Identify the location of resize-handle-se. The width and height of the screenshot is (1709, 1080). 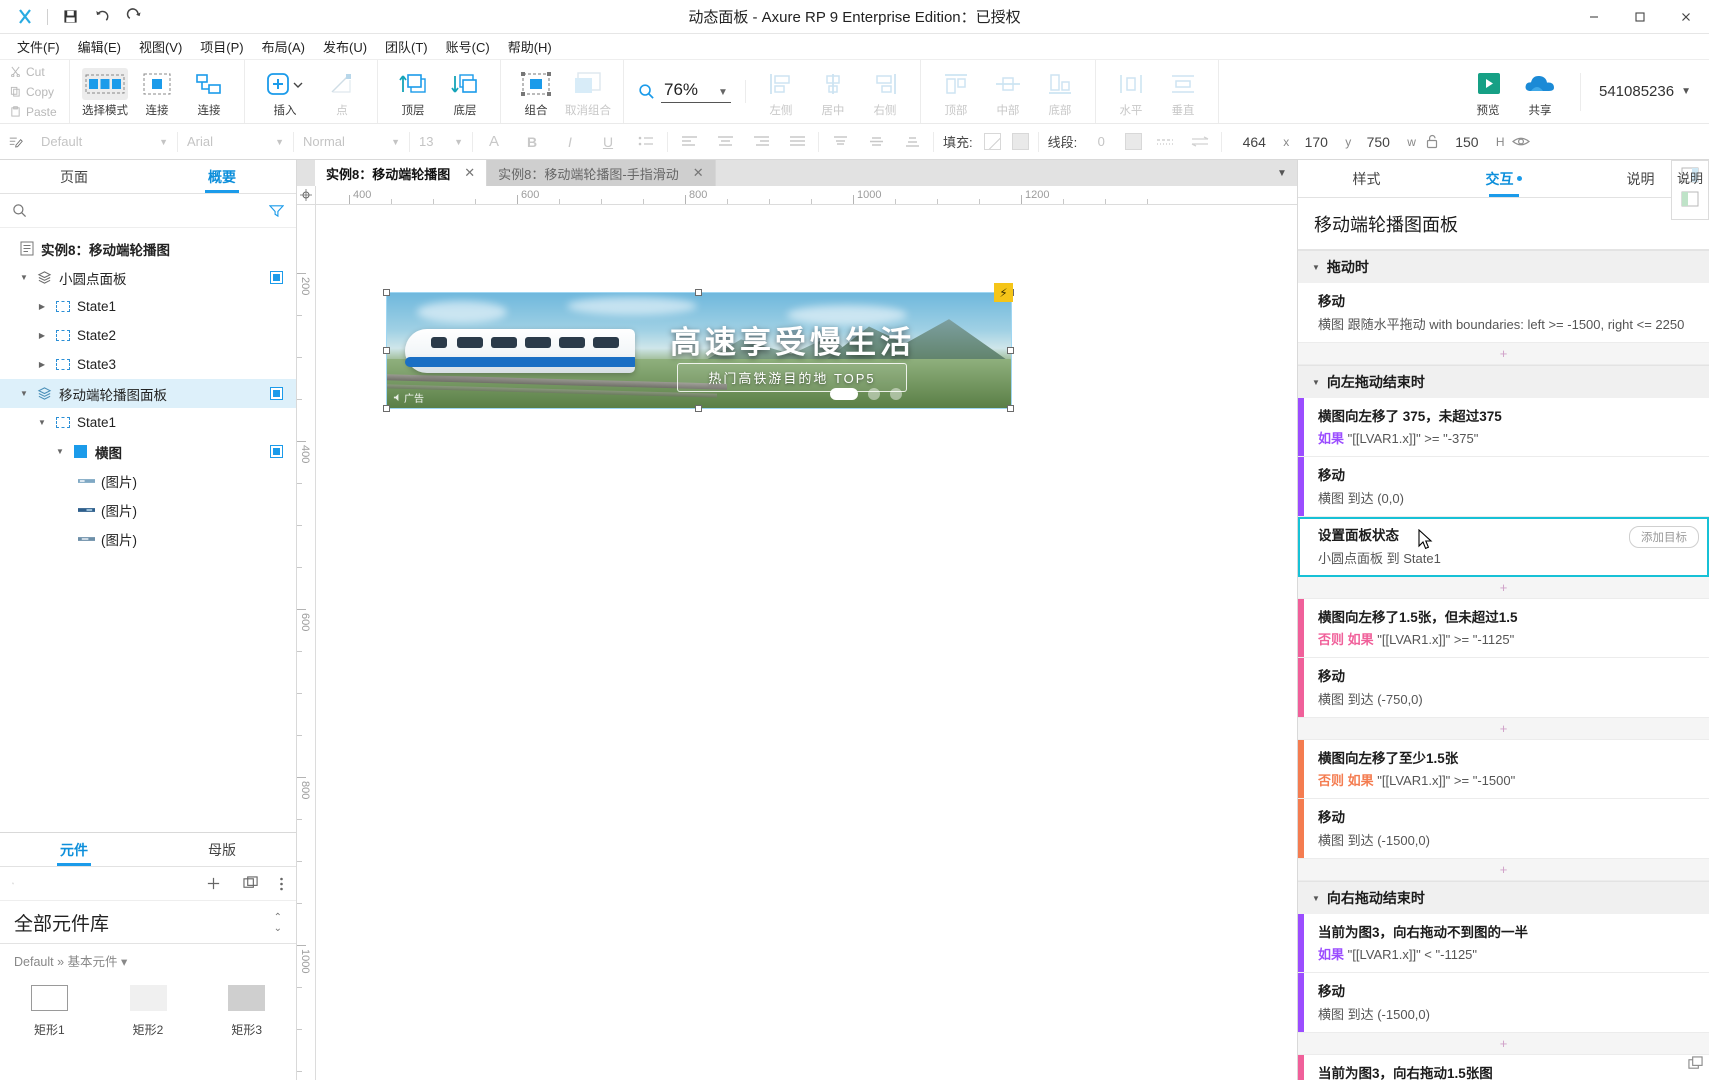
(1010, 408).